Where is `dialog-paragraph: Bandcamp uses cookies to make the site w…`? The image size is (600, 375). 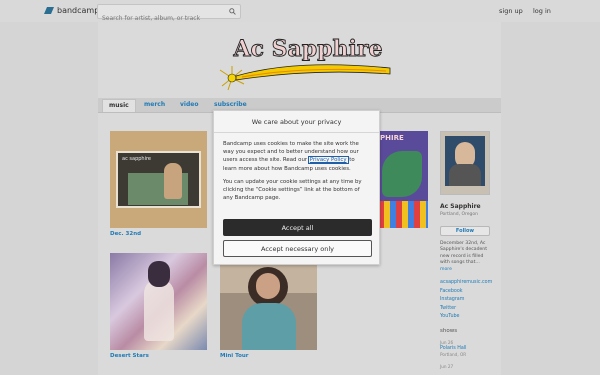
dialog-paragraph: Bandcamp uses cookies to make the site w… is located at coordinates (296, 156).